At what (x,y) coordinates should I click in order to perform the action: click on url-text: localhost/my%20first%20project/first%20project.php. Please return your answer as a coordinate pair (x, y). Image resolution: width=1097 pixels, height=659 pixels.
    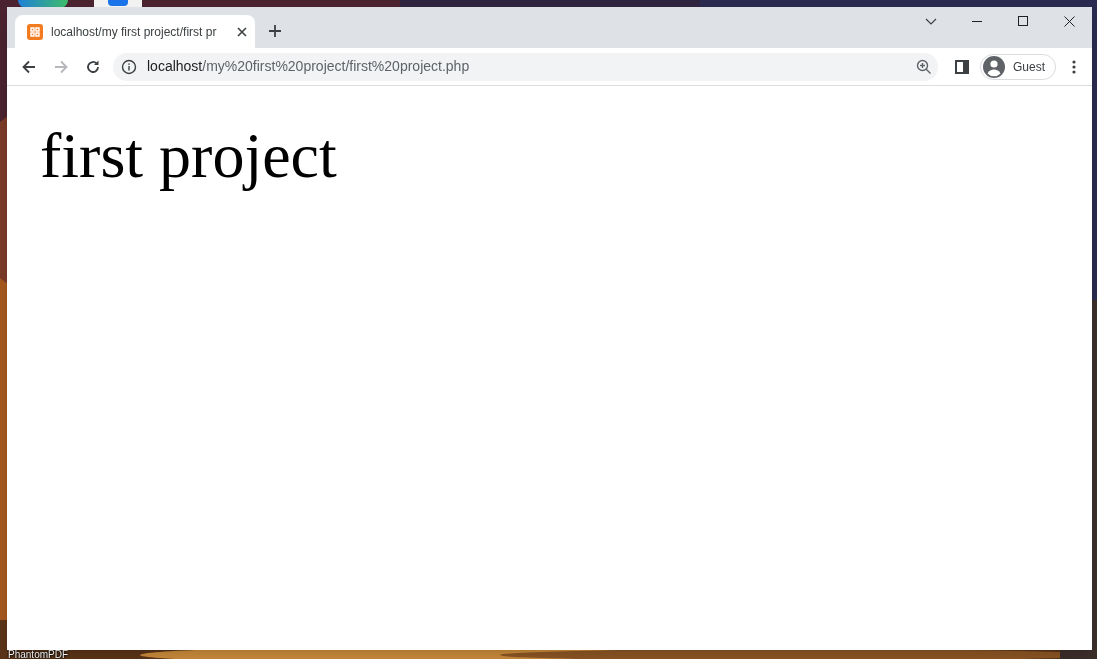
    Looking at the image, I should click on (308, 66).